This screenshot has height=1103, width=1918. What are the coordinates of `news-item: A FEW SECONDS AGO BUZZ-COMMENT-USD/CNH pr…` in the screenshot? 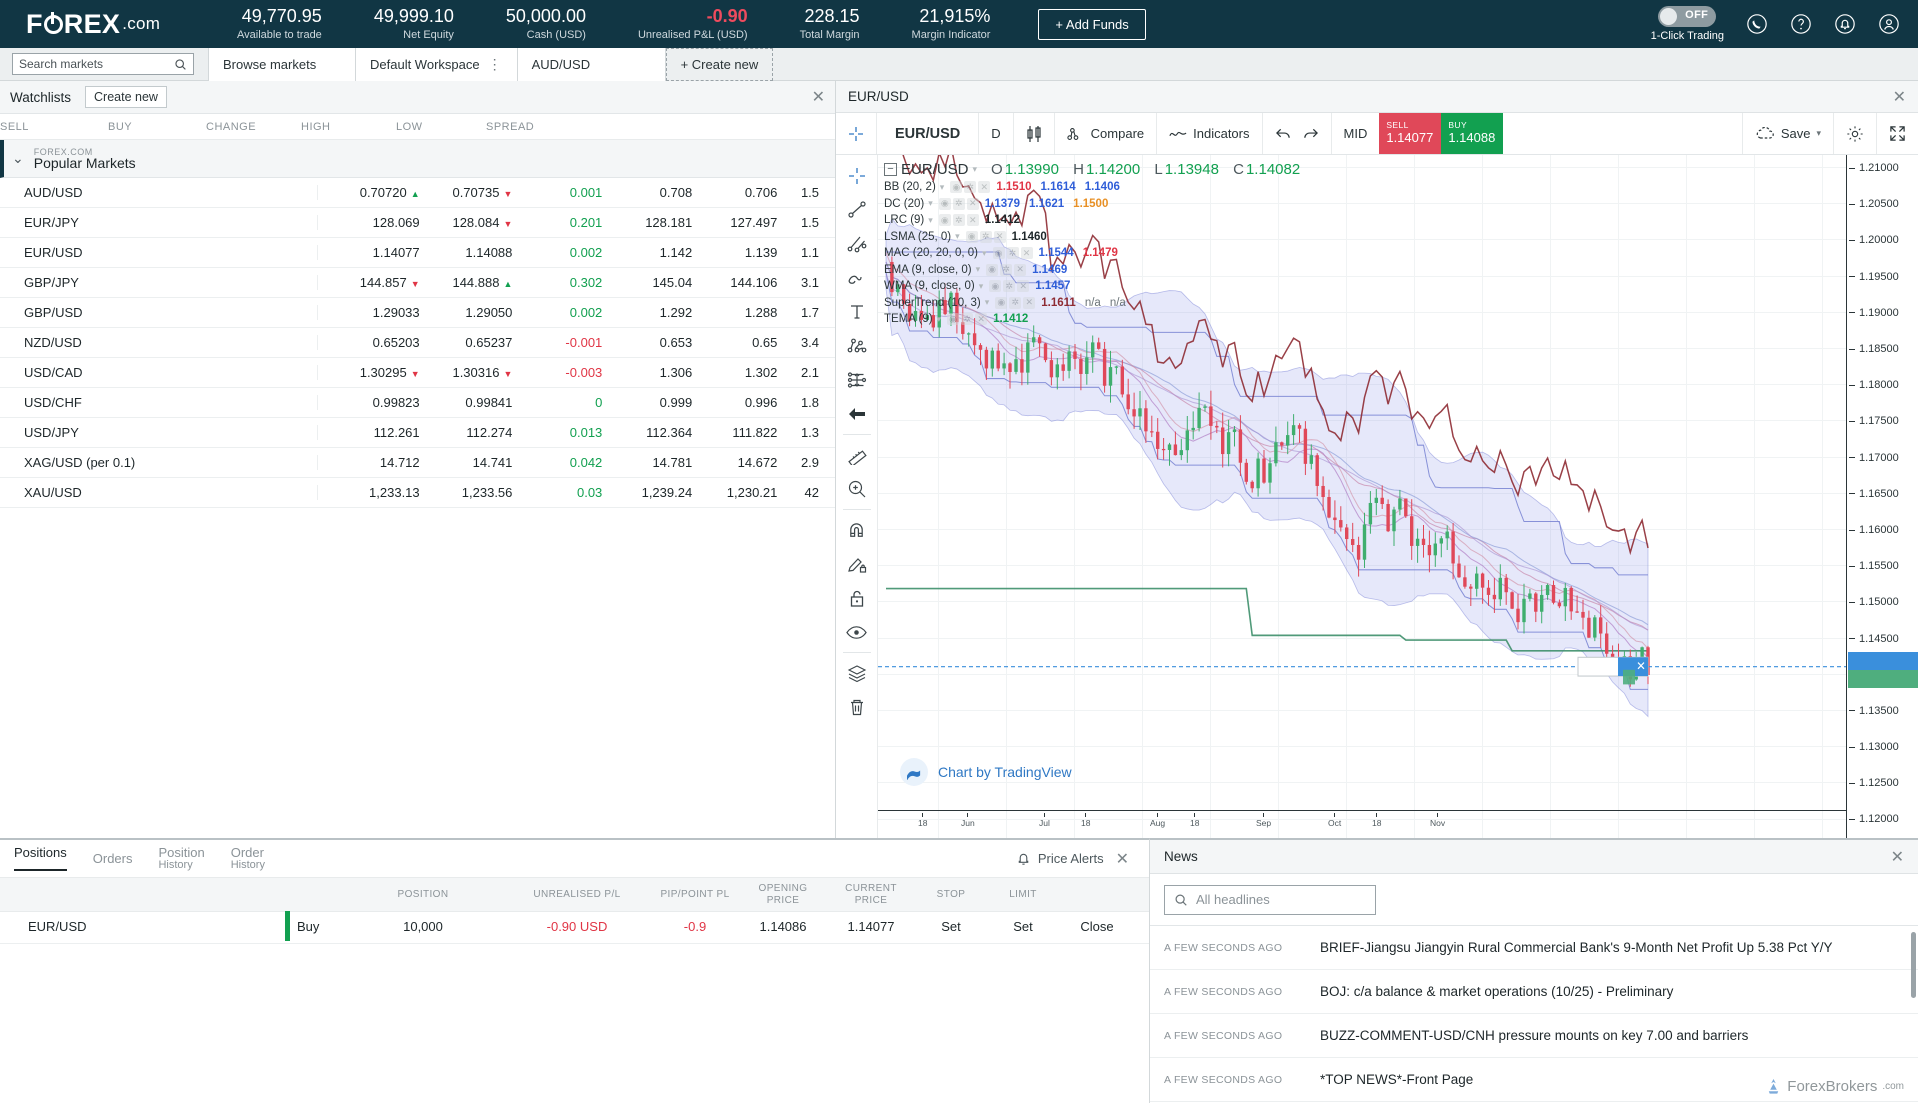 It's located at (1534, 1036).